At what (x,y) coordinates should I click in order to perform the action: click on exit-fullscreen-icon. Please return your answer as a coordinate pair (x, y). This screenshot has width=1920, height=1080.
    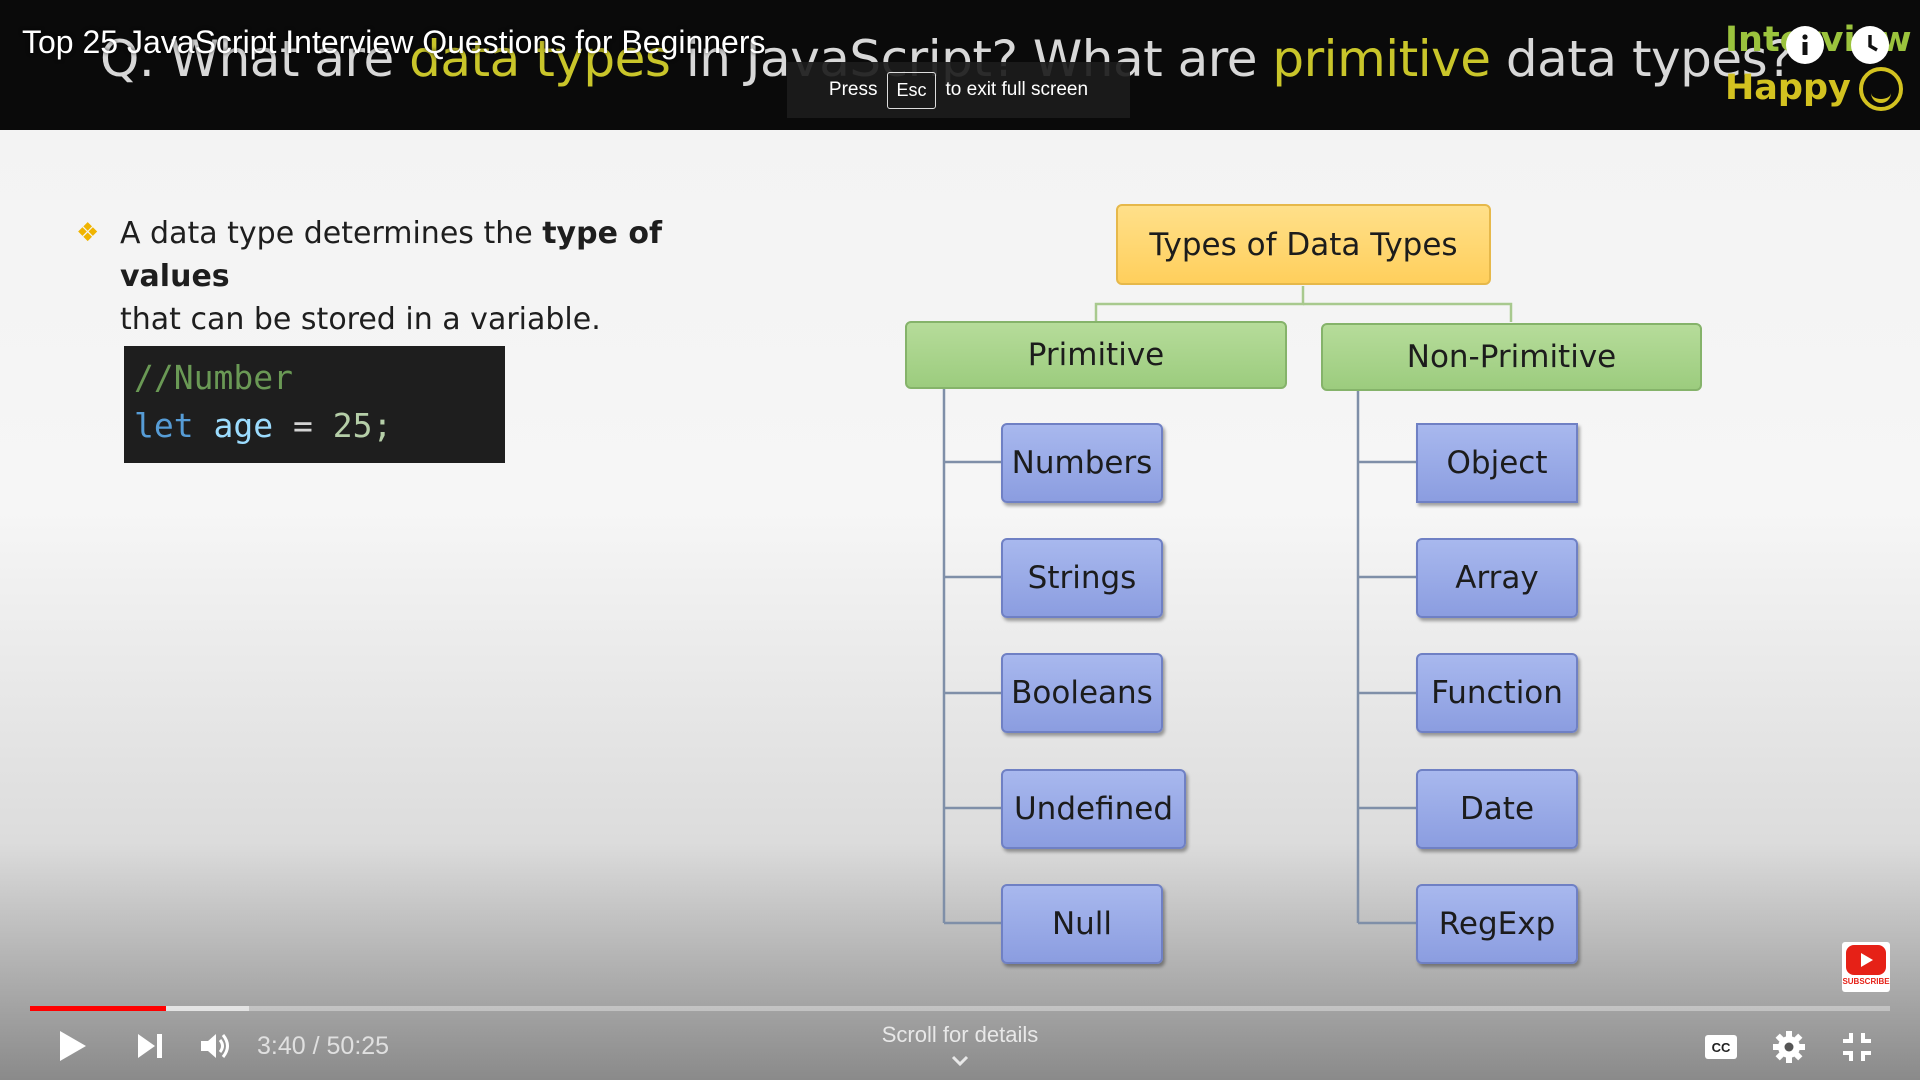
    Looking at the image, I should click on (1857, 1047).